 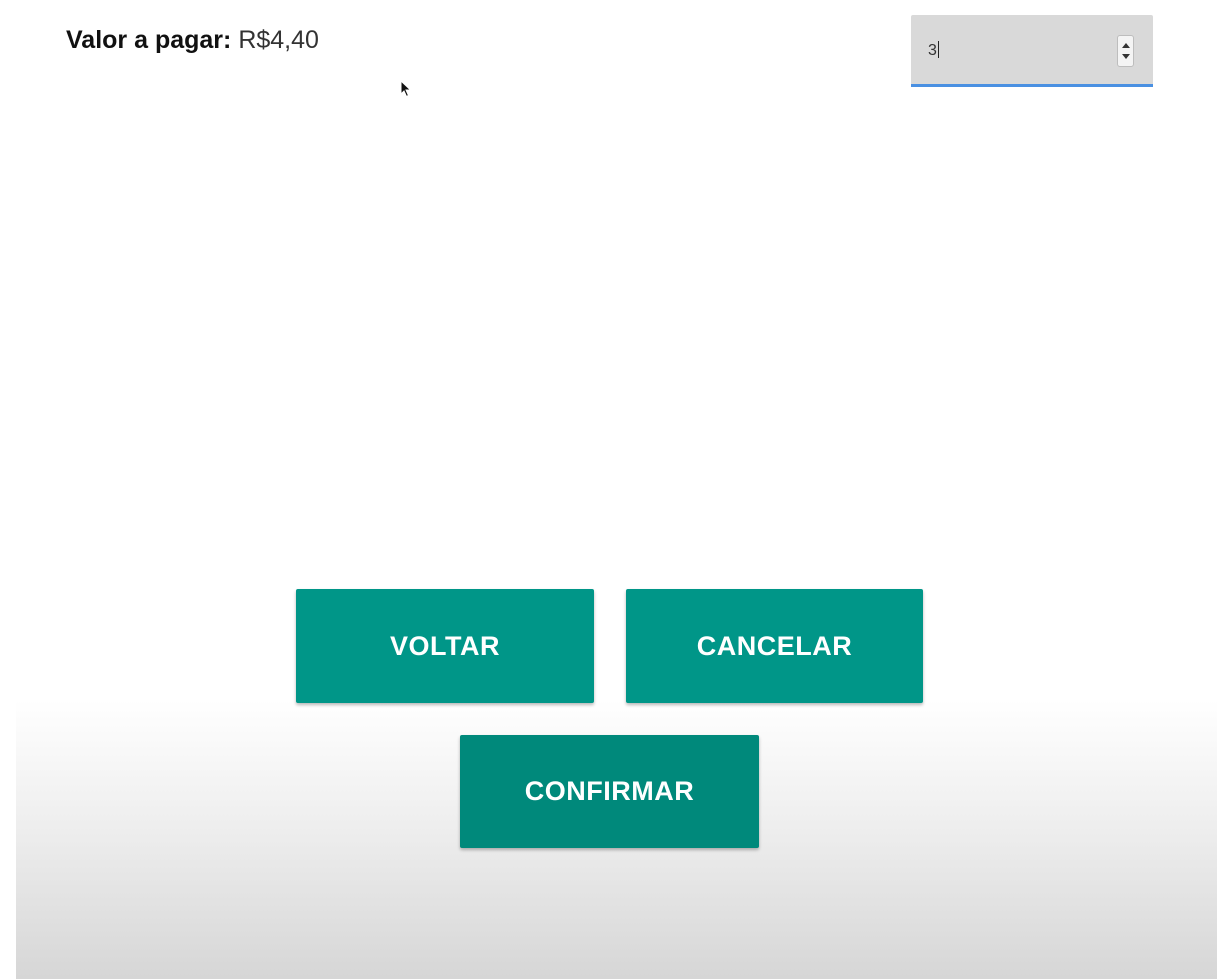 What do you see at coordinates (774, 646) in the screenshot?
I see `cancel-button: CANCELAR` at bounding box center [774, 646].